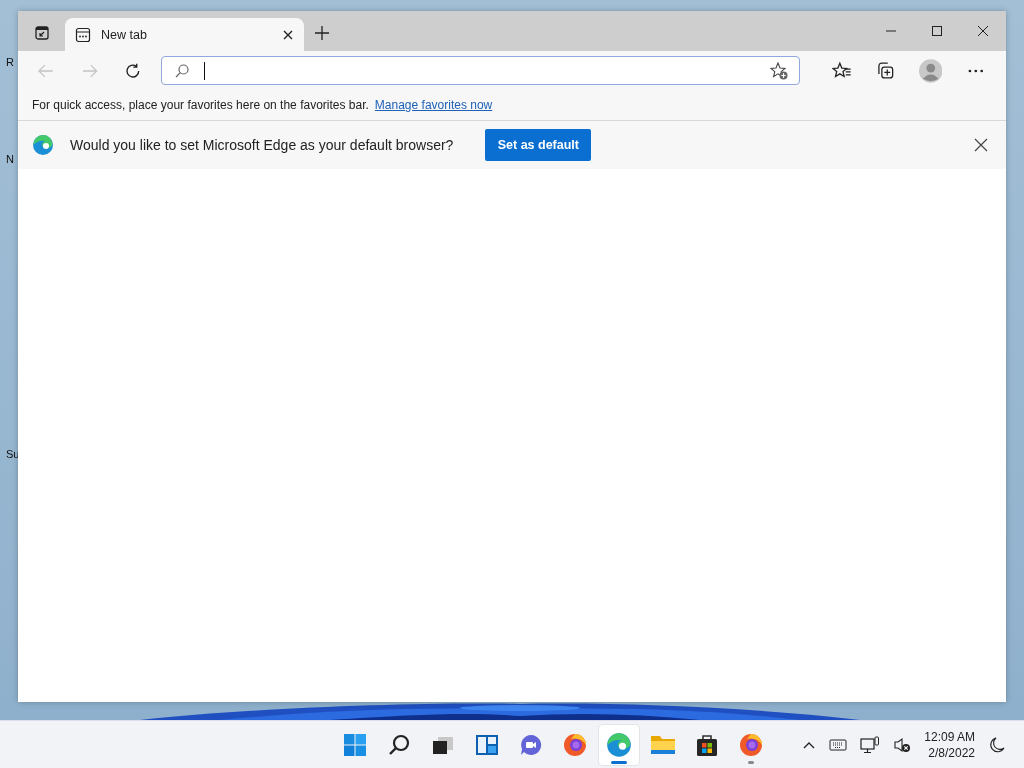 This screenshot has height=768, width=1024. Describe the element at coordinates (184, 34) in the screenshot. I see `browser-tab: New tab` at that location.